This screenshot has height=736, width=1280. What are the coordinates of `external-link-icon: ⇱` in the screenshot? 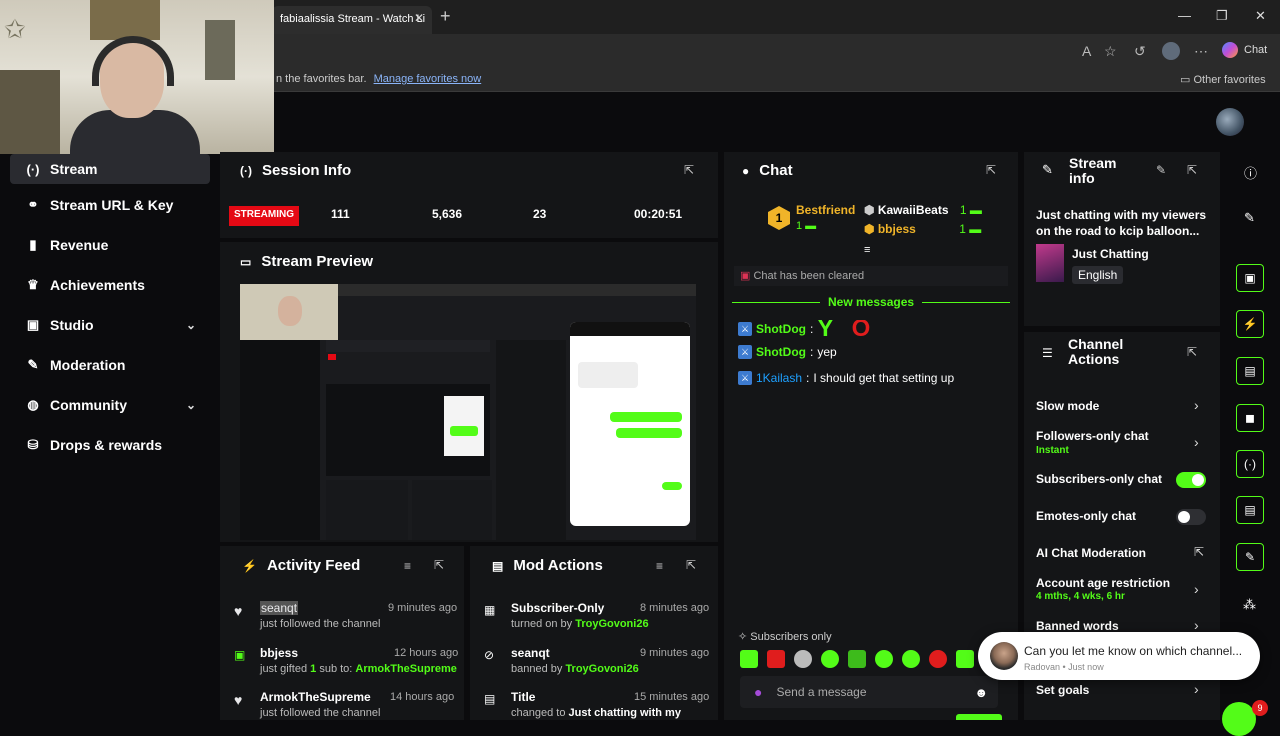 It's located at (1199, 552).